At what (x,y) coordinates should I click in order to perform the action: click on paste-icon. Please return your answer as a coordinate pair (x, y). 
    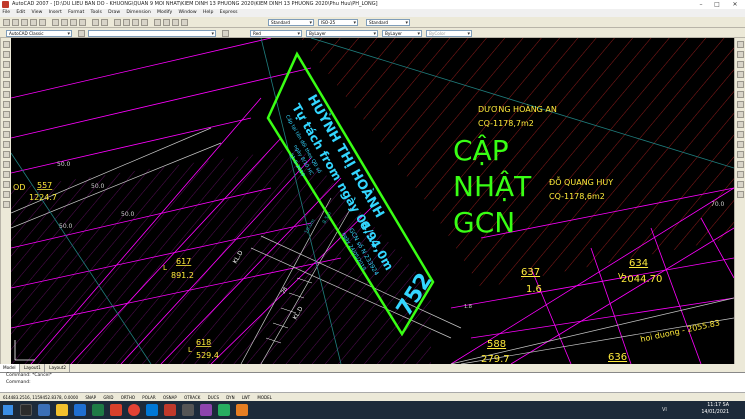
    Looking at the image, I should click on (73, 22).